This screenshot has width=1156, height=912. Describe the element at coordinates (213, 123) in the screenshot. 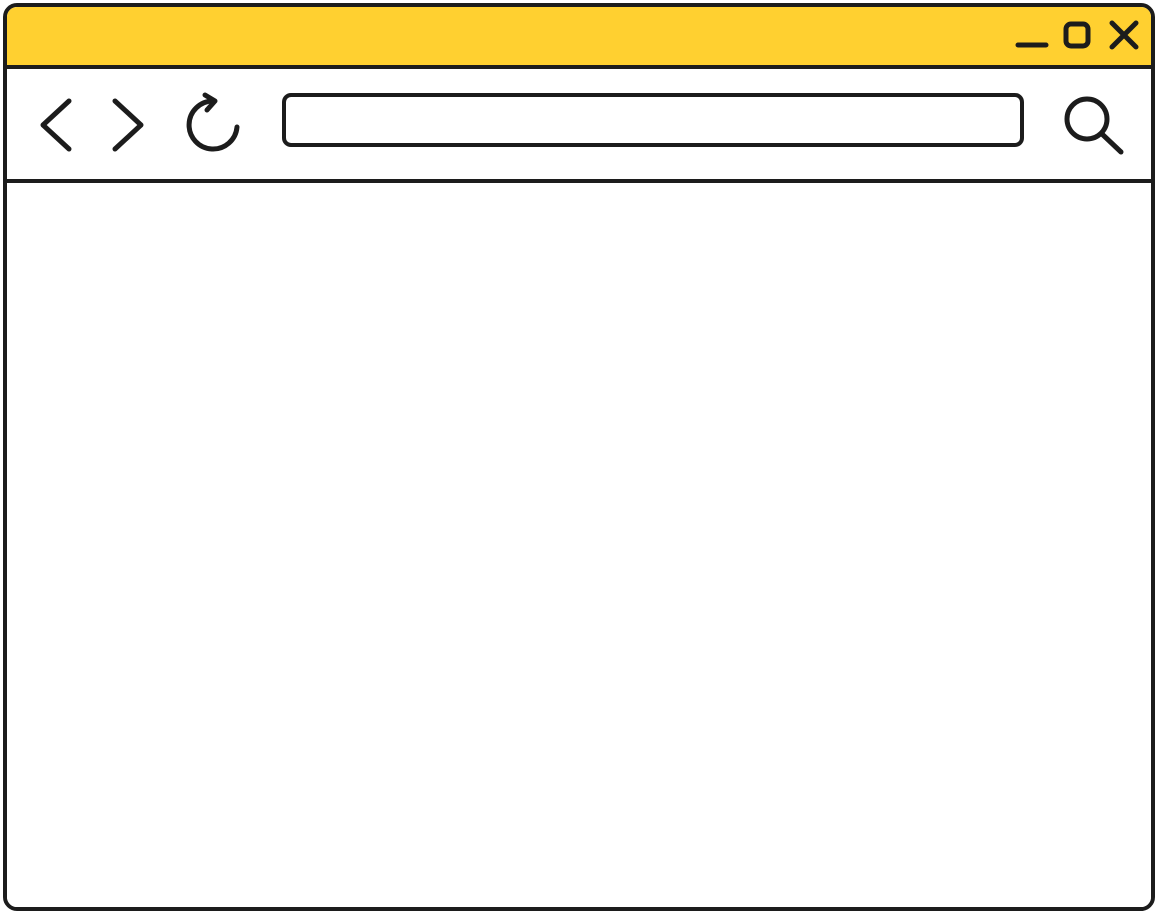

I see `reload-icon` at that location.